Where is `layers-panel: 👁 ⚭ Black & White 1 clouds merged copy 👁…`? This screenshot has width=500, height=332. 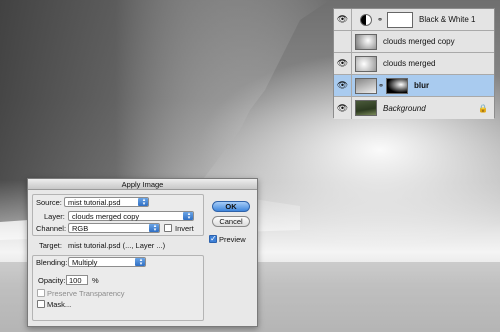
layers-panel: 👁 ⚭ Black & White 1 clouds merged copy 👁… is located at coordinates (414, 63).